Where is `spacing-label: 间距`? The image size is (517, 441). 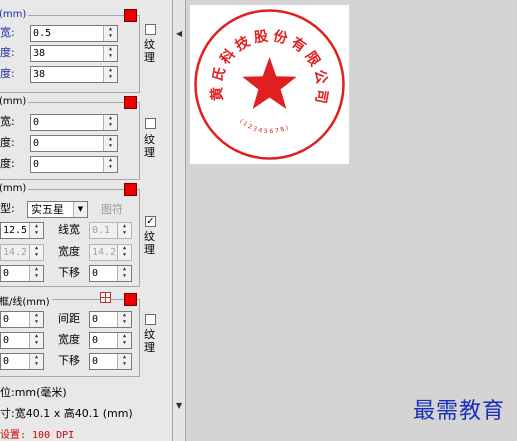
spacing-label: 间距 is located at coordinates (69, 318).